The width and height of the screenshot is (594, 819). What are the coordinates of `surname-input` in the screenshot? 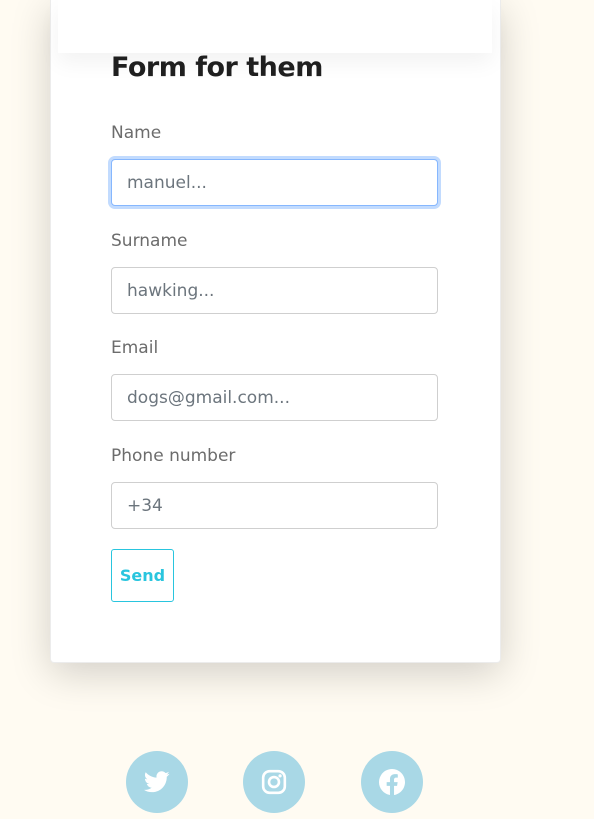 It's located at (274, 290).